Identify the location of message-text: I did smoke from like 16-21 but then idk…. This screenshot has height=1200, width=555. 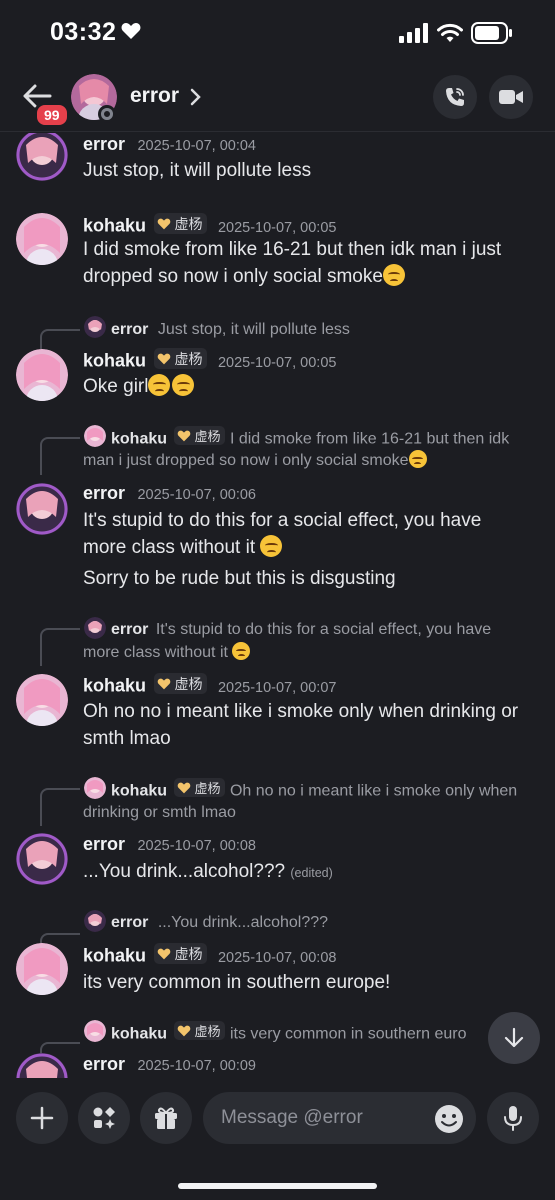
(292, 249).